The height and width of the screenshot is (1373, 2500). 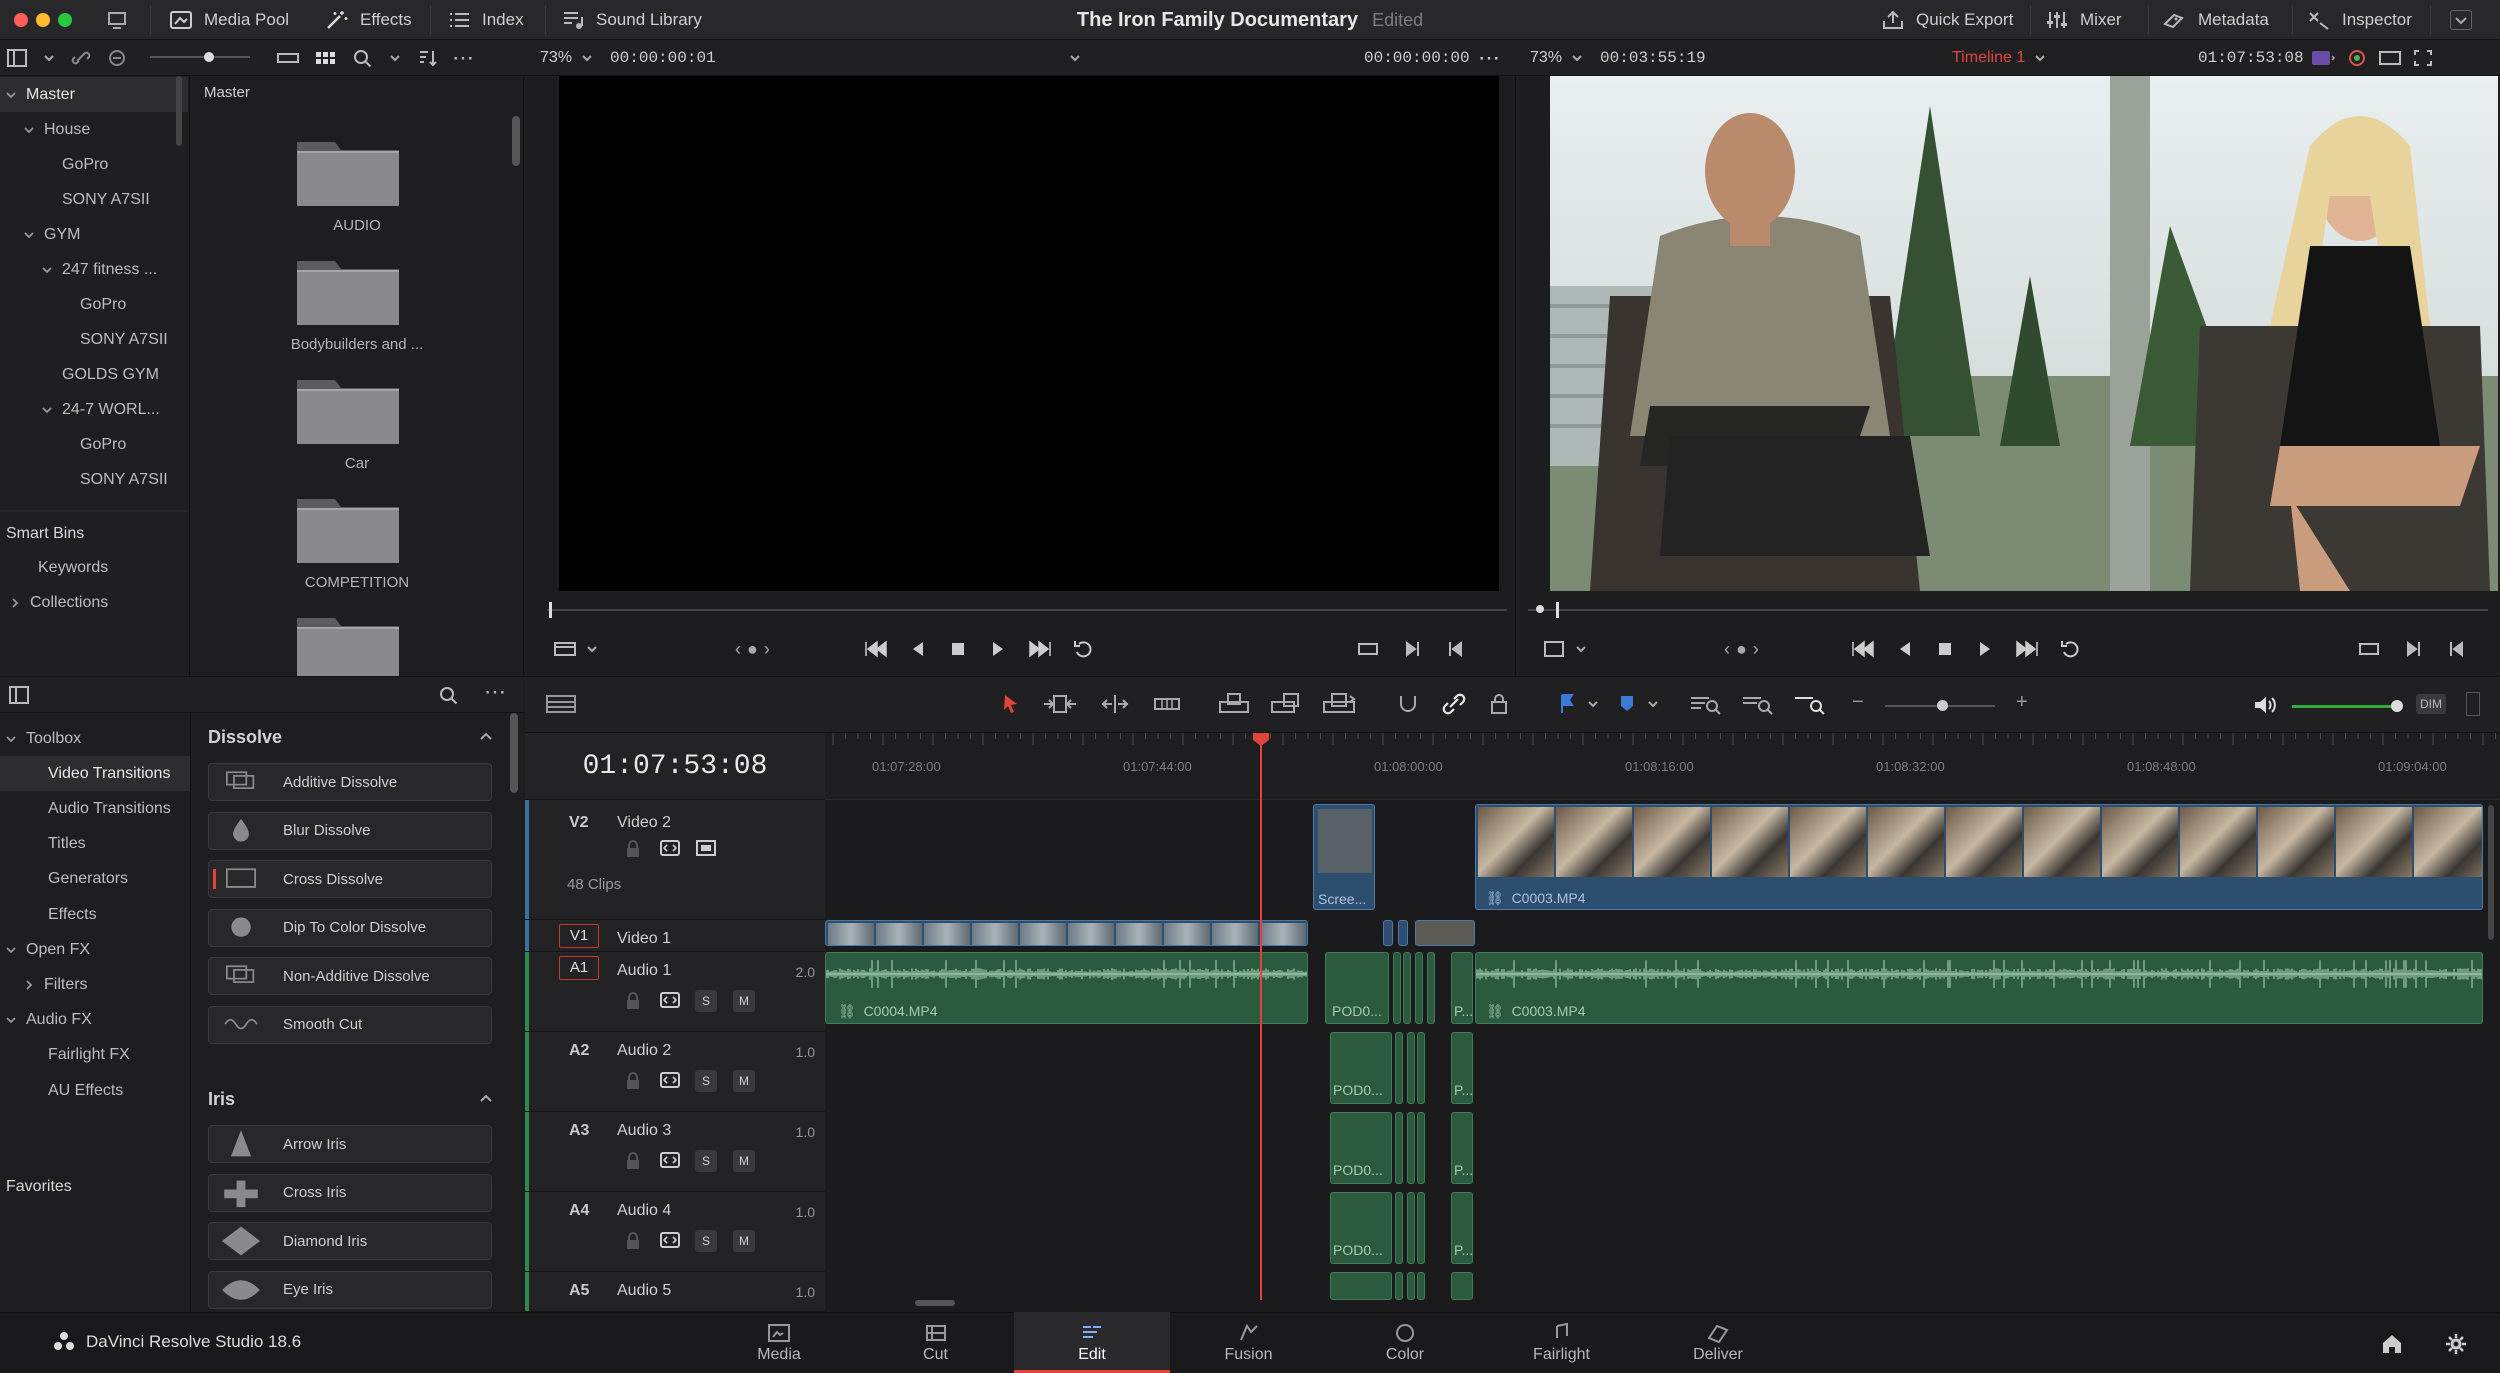 What do you see at coordinates (1946, 20) in the screenshot?
I see `quick-export-button: Quick Export` at bounding box center [1946, 20].